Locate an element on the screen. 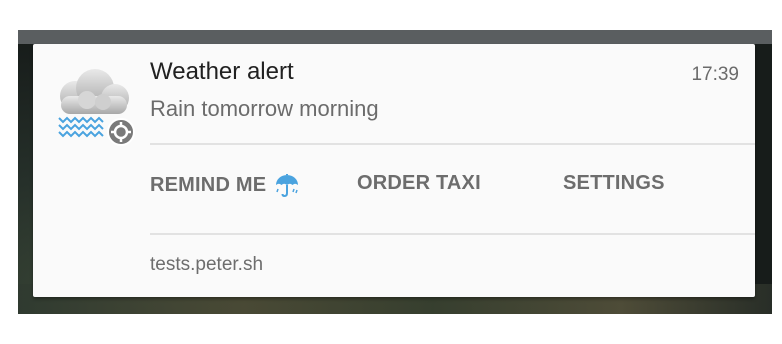 The height and width of the screenshot is (344, 782). order-taxi-button: ORDER TAXI is located at coordinates (419, 183).